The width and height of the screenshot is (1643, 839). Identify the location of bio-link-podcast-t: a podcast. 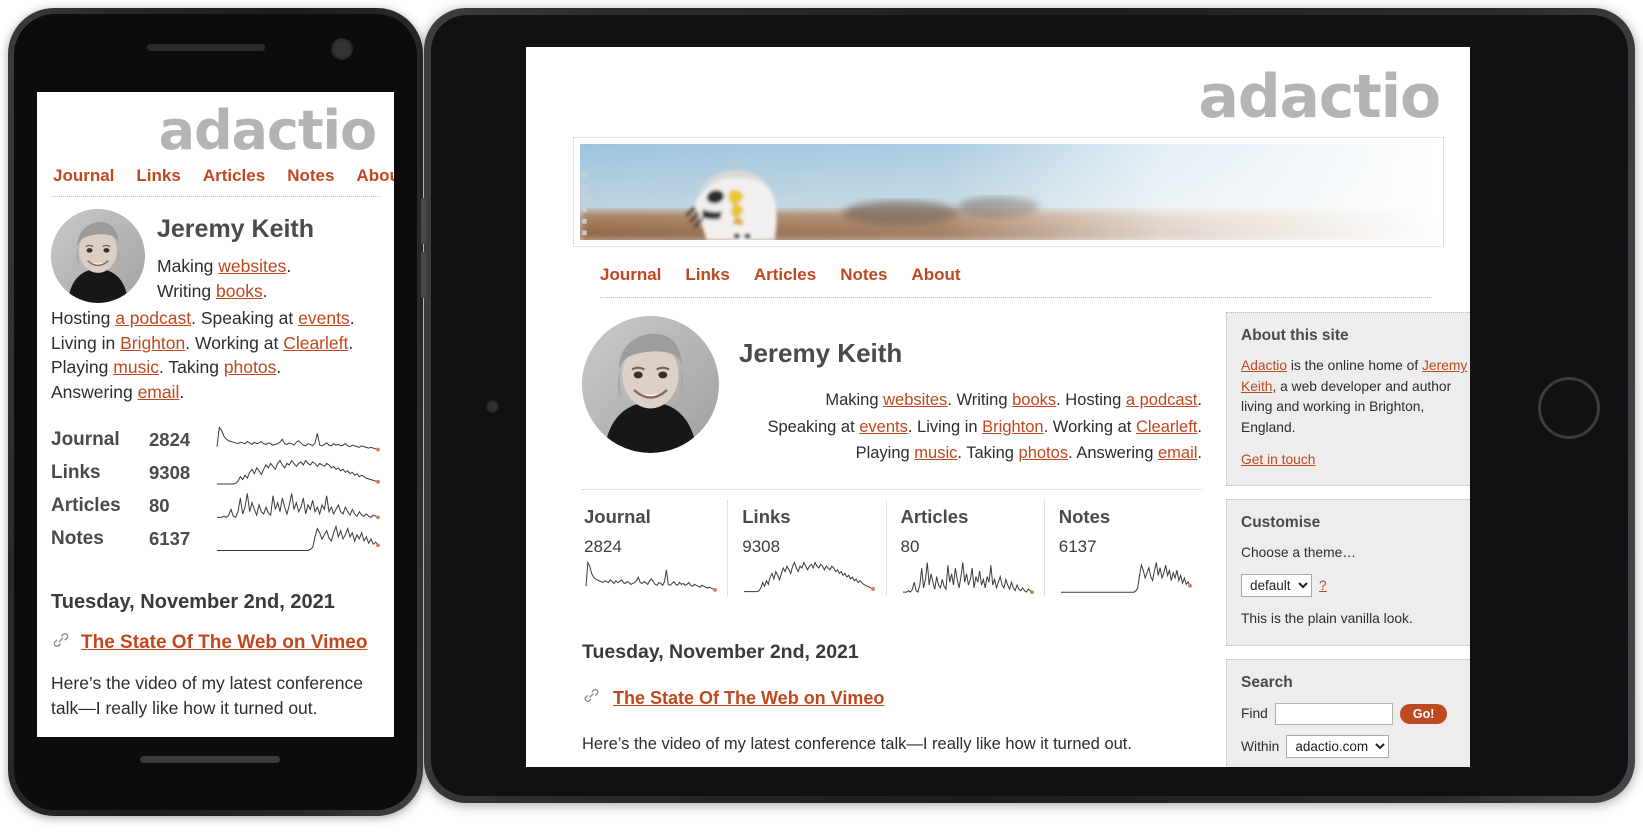
(1162, 400).